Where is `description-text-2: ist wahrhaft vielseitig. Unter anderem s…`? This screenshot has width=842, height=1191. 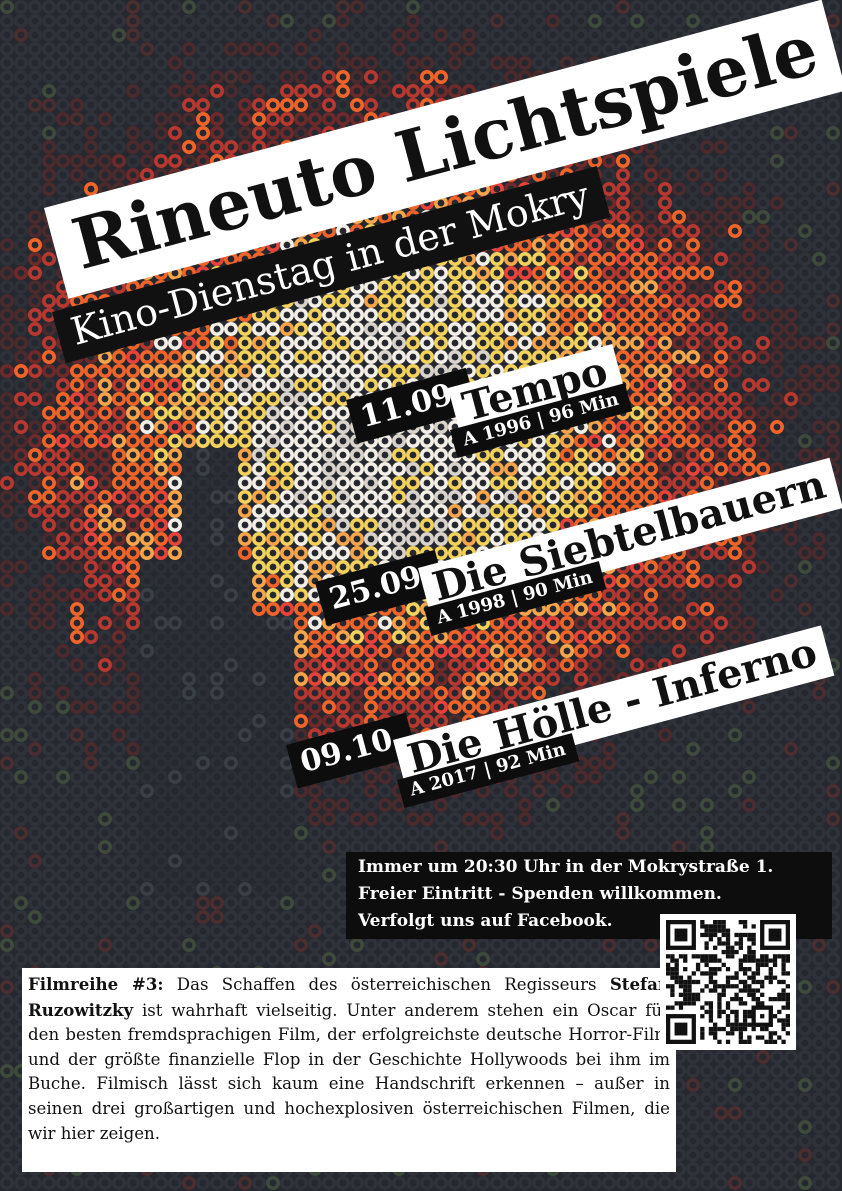
description-text-2: ist wahrhaft vielseitig. Unter anderem s… is located at coordinates (349, 1071).